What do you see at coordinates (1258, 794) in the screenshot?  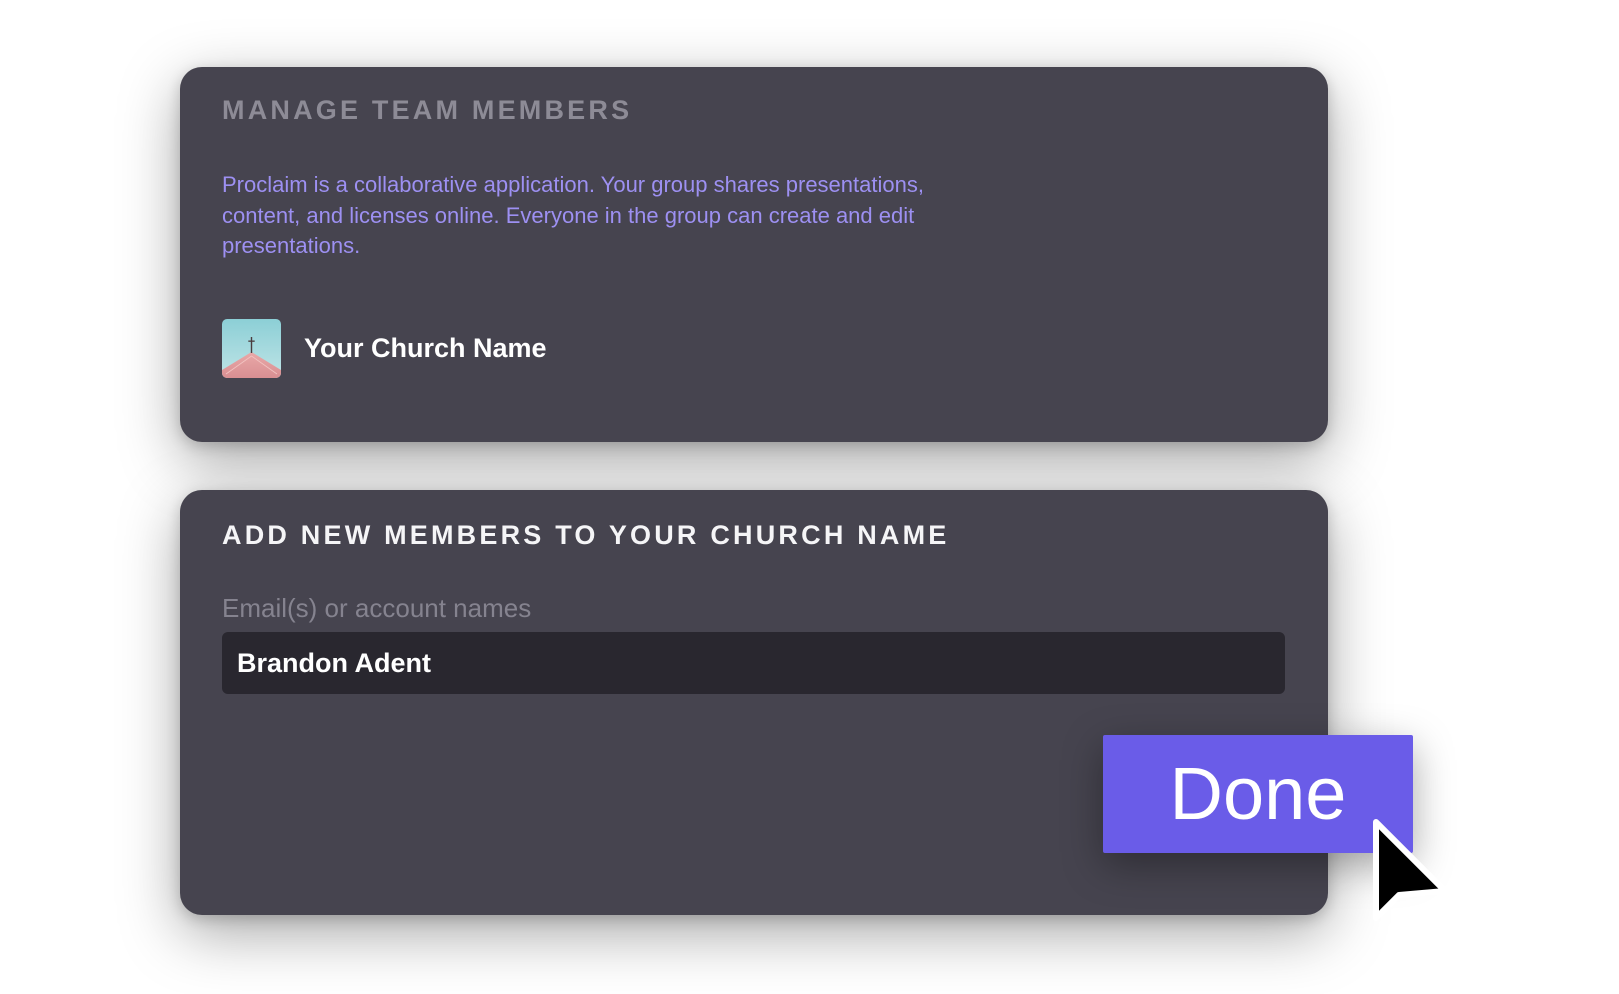 I see `done-button: Done` at bounding box center [1258, 794].